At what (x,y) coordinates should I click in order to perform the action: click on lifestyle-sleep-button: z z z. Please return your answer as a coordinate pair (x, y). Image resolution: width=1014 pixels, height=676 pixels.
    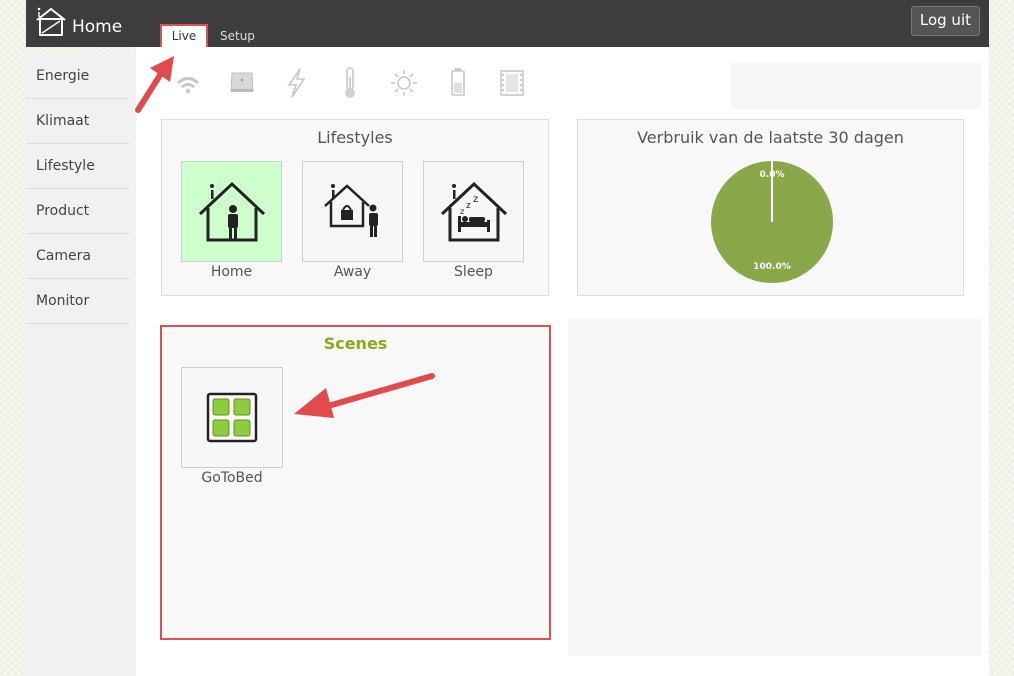
    Looking at the image, I should click on (473, 211).